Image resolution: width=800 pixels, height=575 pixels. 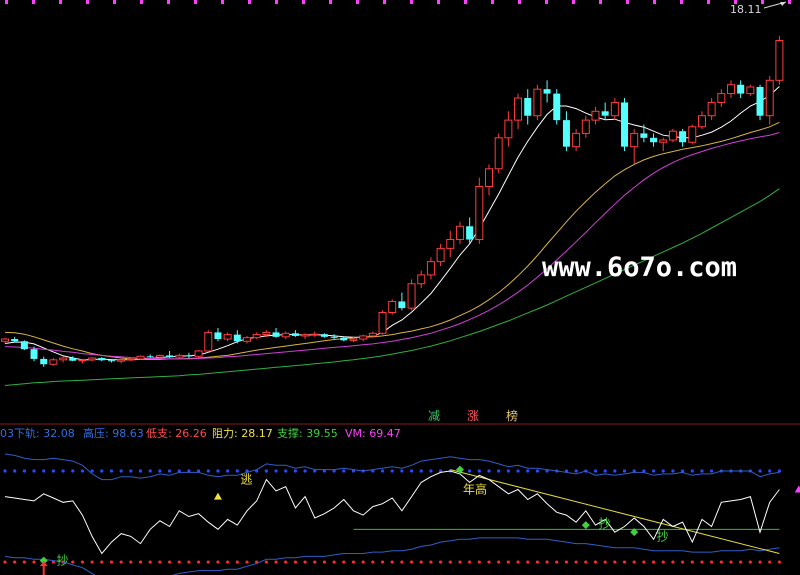 I want to click on price-label: 18.11, so click(x=746, y=9).